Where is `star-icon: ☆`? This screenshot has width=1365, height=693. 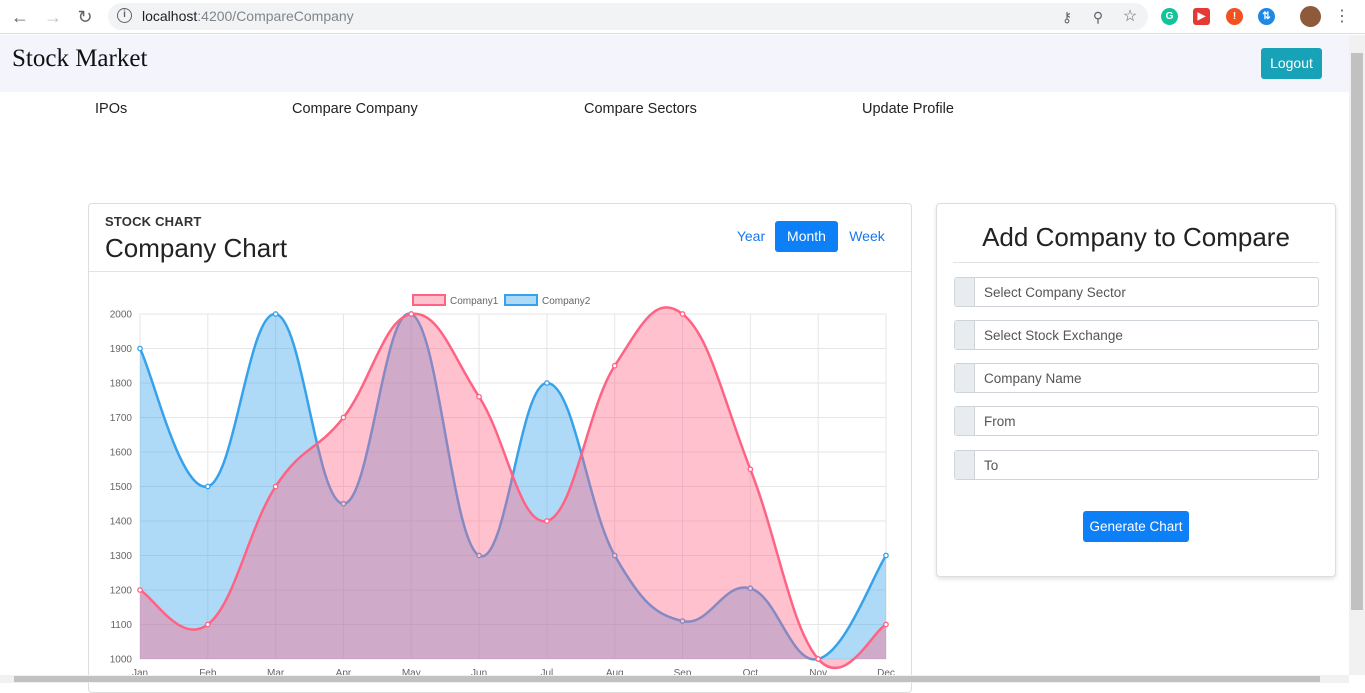
star-icon: ☆ is located at coordinates (1130, 17).